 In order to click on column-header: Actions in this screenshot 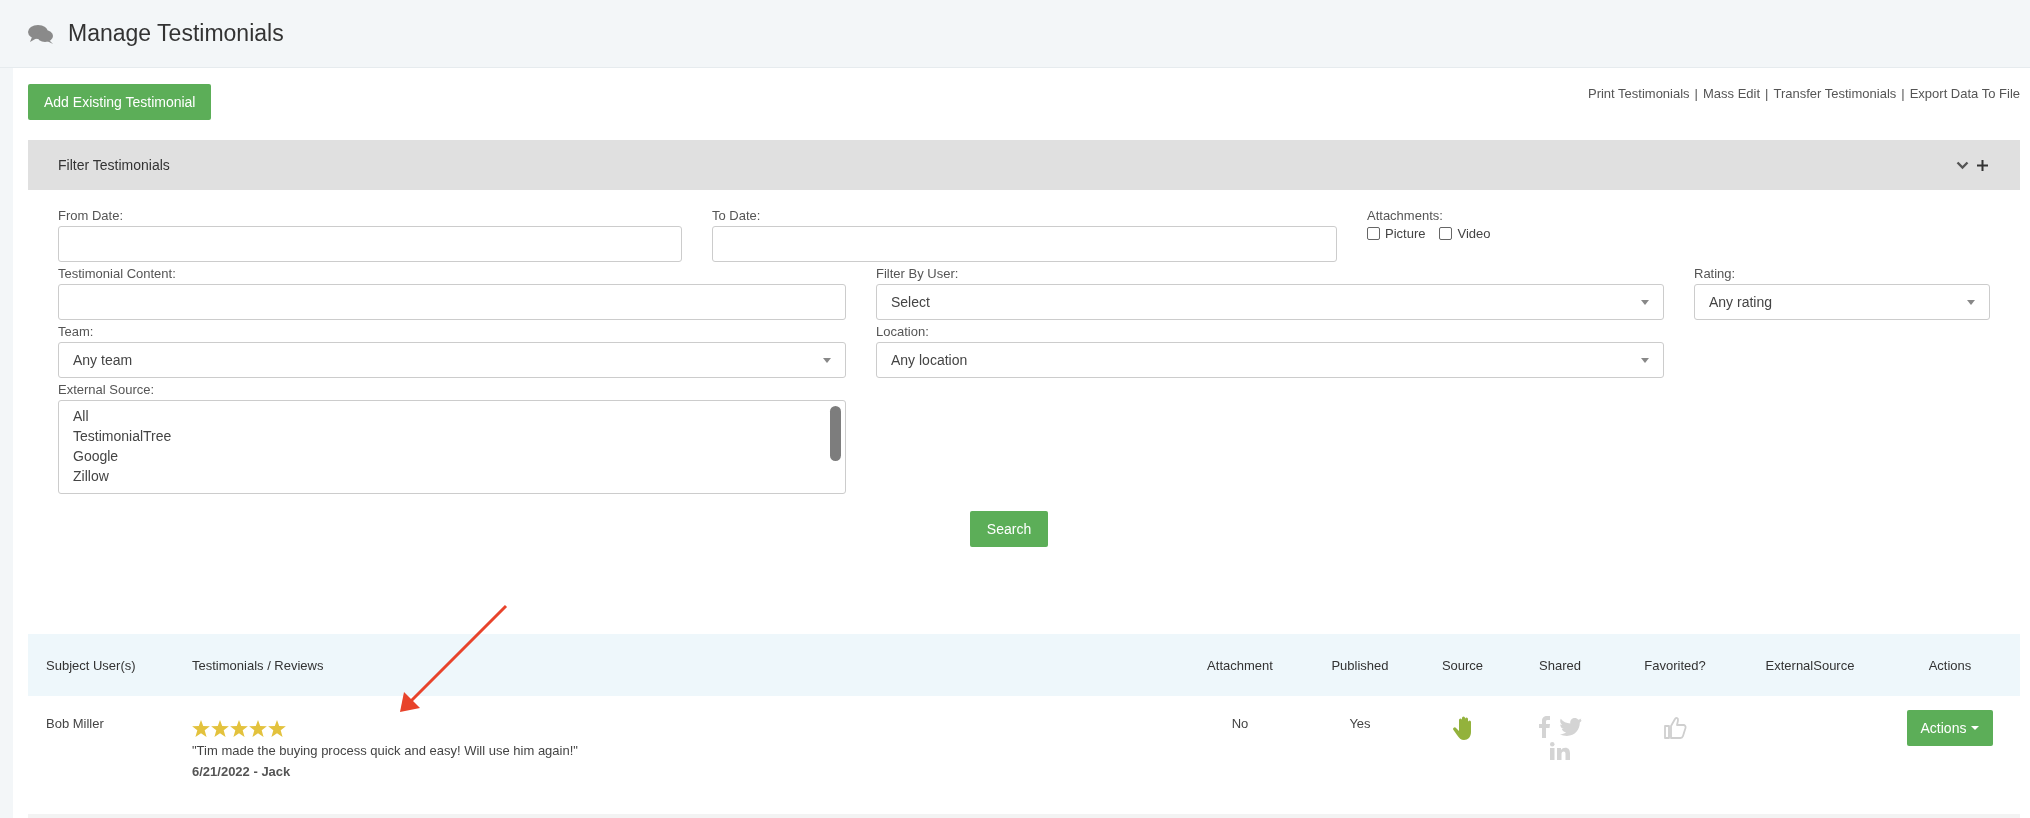, I will do `click(1950, 665)`.